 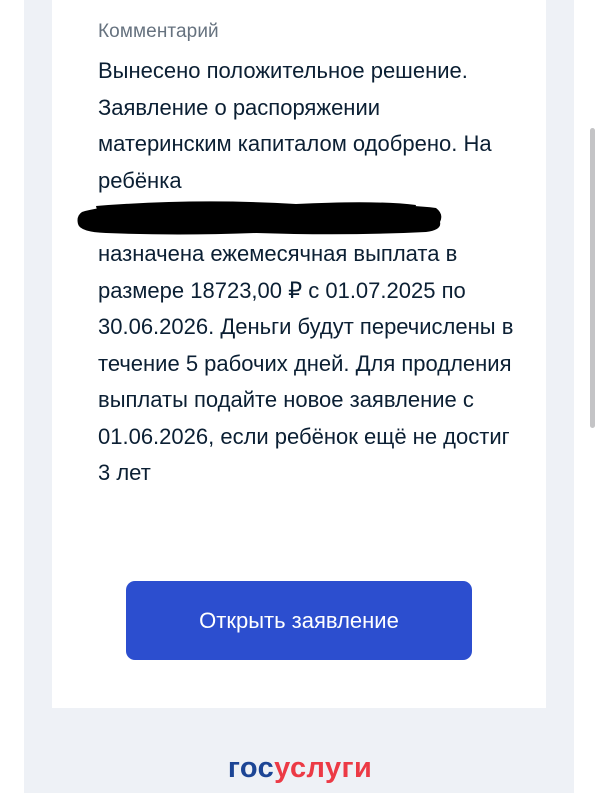 I want to click on logo-part-gos: гос, so click(x=251, y=768).